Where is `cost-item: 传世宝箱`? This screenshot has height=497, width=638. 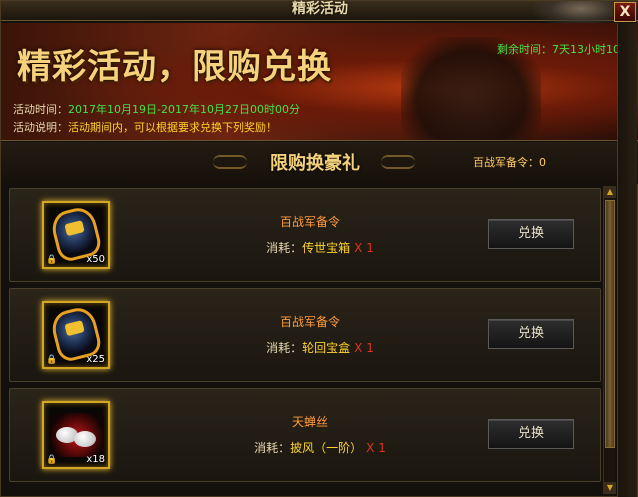
cost-item: 传世宝箱 is located at coordinates (326, 248).